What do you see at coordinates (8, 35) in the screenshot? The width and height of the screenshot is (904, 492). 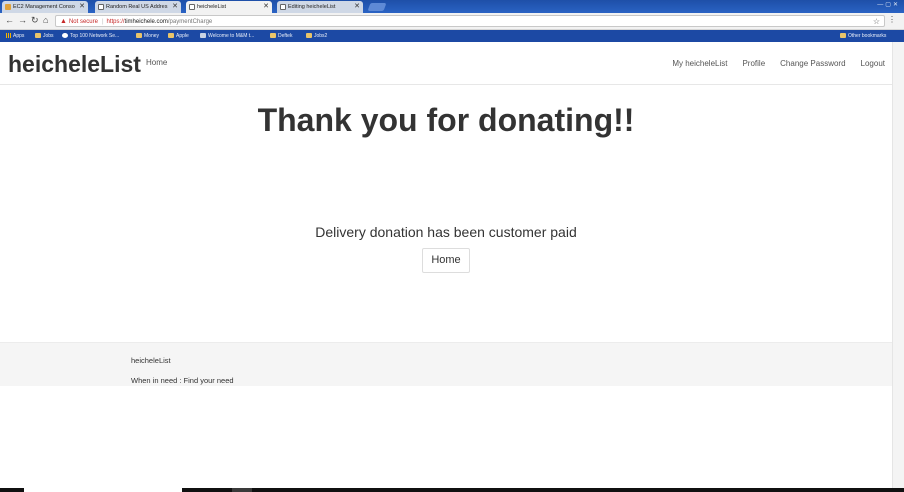 I see `apps-icon` at bounding box center [8, 35].